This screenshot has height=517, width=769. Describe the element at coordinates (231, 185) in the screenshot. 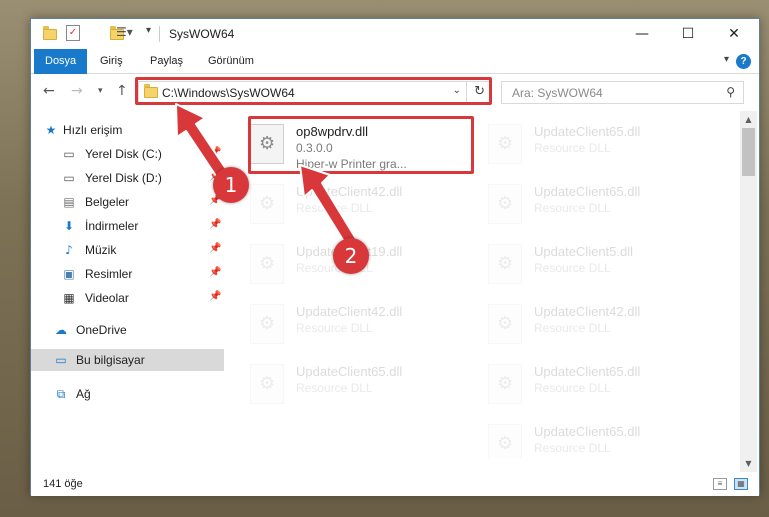

I see `step-badge-1: 1` at that location.